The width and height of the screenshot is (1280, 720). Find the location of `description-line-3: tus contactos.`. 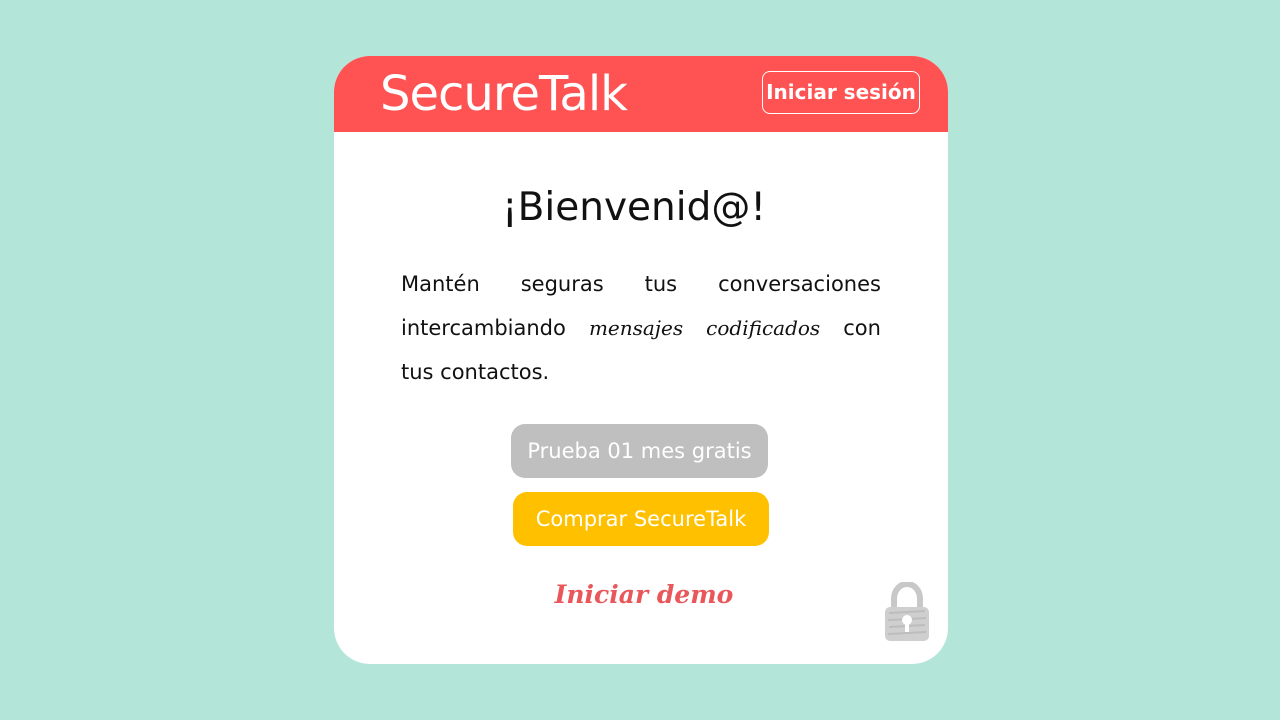

description-line-3: tus contactos. is located at coordinates (475, 372).